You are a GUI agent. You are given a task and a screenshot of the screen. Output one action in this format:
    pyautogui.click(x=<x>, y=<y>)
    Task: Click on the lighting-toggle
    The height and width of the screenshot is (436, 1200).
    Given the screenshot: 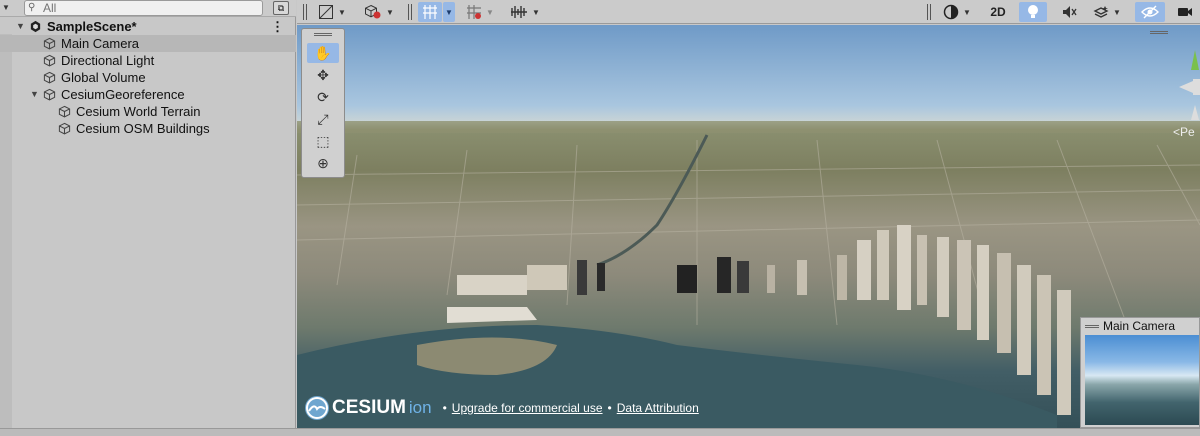 What is the action you would take?
    pyautogui.click(x=1033, y=12)
    